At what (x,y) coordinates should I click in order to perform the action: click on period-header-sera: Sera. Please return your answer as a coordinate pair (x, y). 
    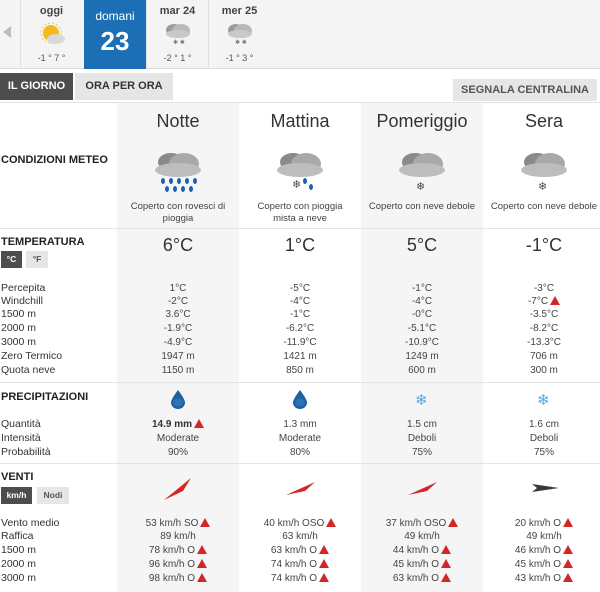
    Looking at the image, I should click on (544, 121).